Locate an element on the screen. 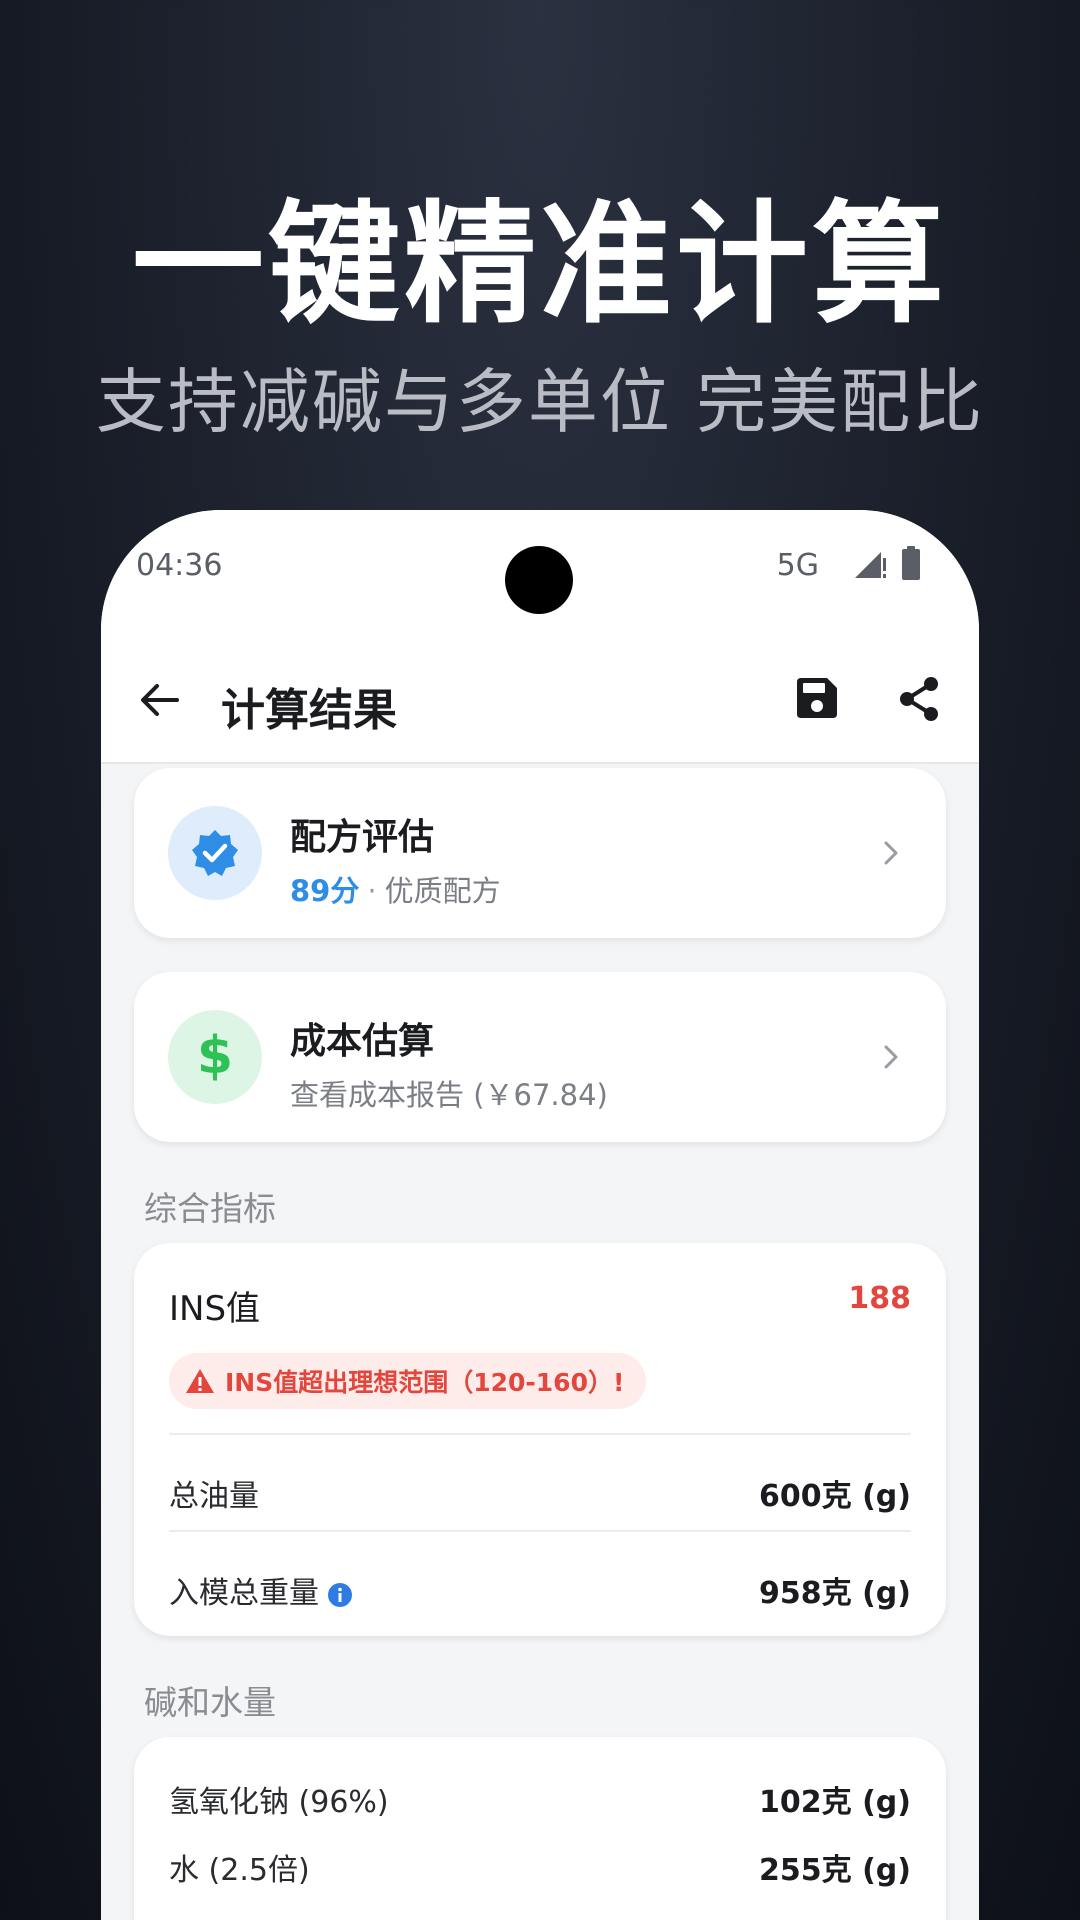  dollar-icon: $ is located at coordinates (215, 1056).